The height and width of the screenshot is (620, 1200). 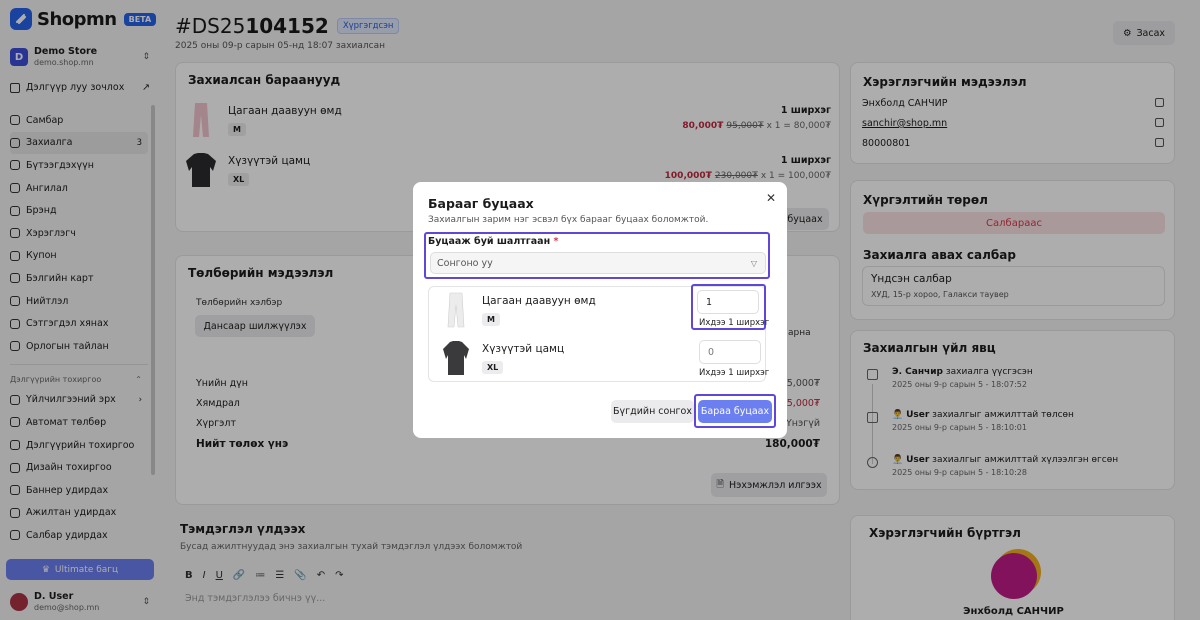 I want to click on pants-image, so click(x=456, y=310).